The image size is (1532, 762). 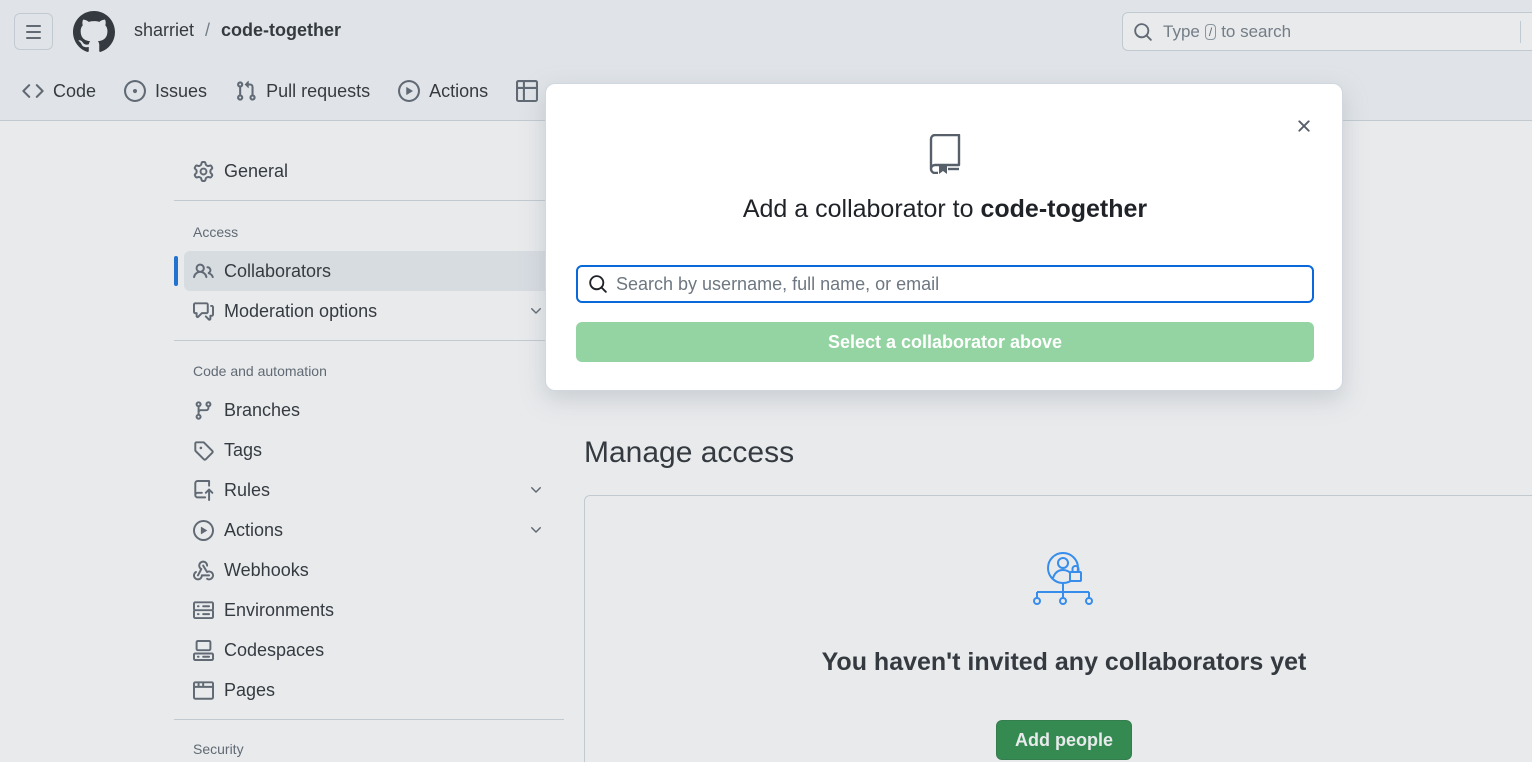 I want to click on dialog-repo-name: code-together, so click(x=1064, y=209).